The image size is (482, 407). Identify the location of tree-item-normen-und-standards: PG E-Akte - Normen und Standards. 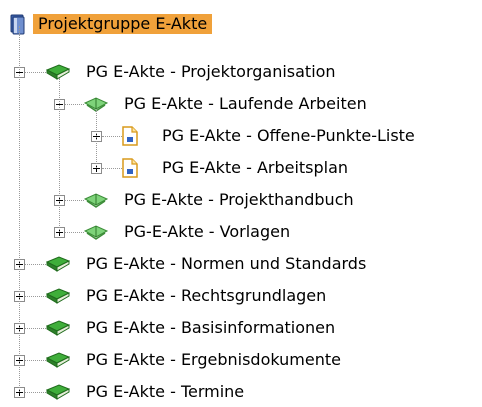
(241, 264).